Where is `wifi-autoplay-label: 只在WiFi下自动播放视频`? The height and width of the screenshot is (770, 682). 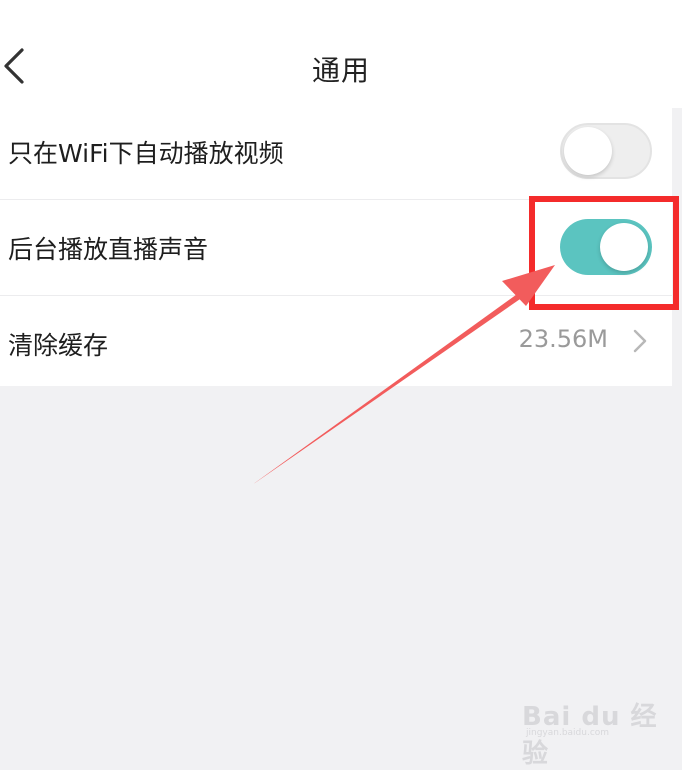
wifi-autoplay-label: 只在WiFi下自动播放视频 is located at coordinates (146, 153).